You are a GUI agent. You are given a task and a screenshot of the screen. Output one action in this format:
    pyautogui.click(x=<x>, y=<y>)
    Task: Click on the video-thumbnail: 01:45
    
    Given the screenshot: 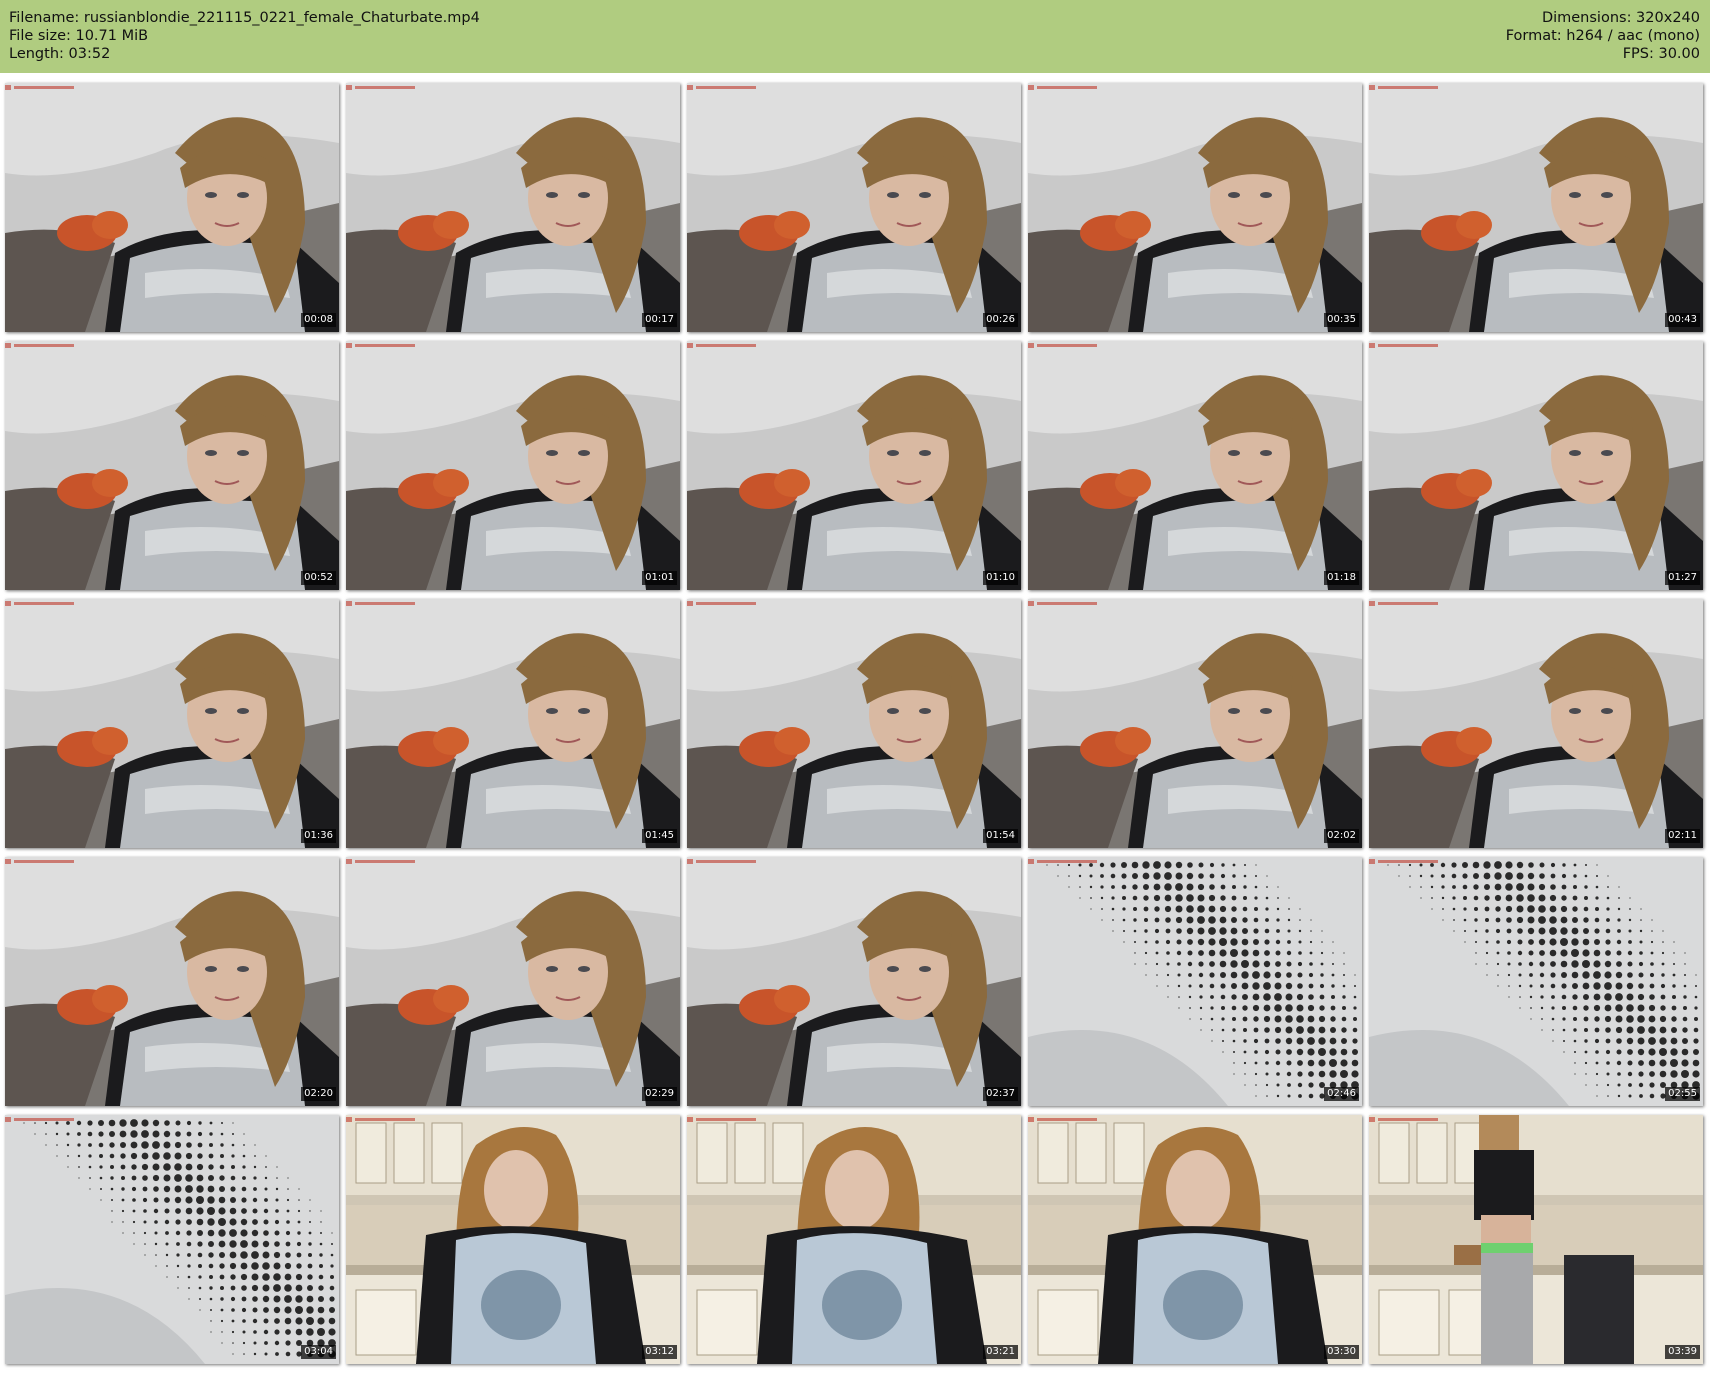 What is the action you would take?
    pyautogui.click(x=513, y=723)
    